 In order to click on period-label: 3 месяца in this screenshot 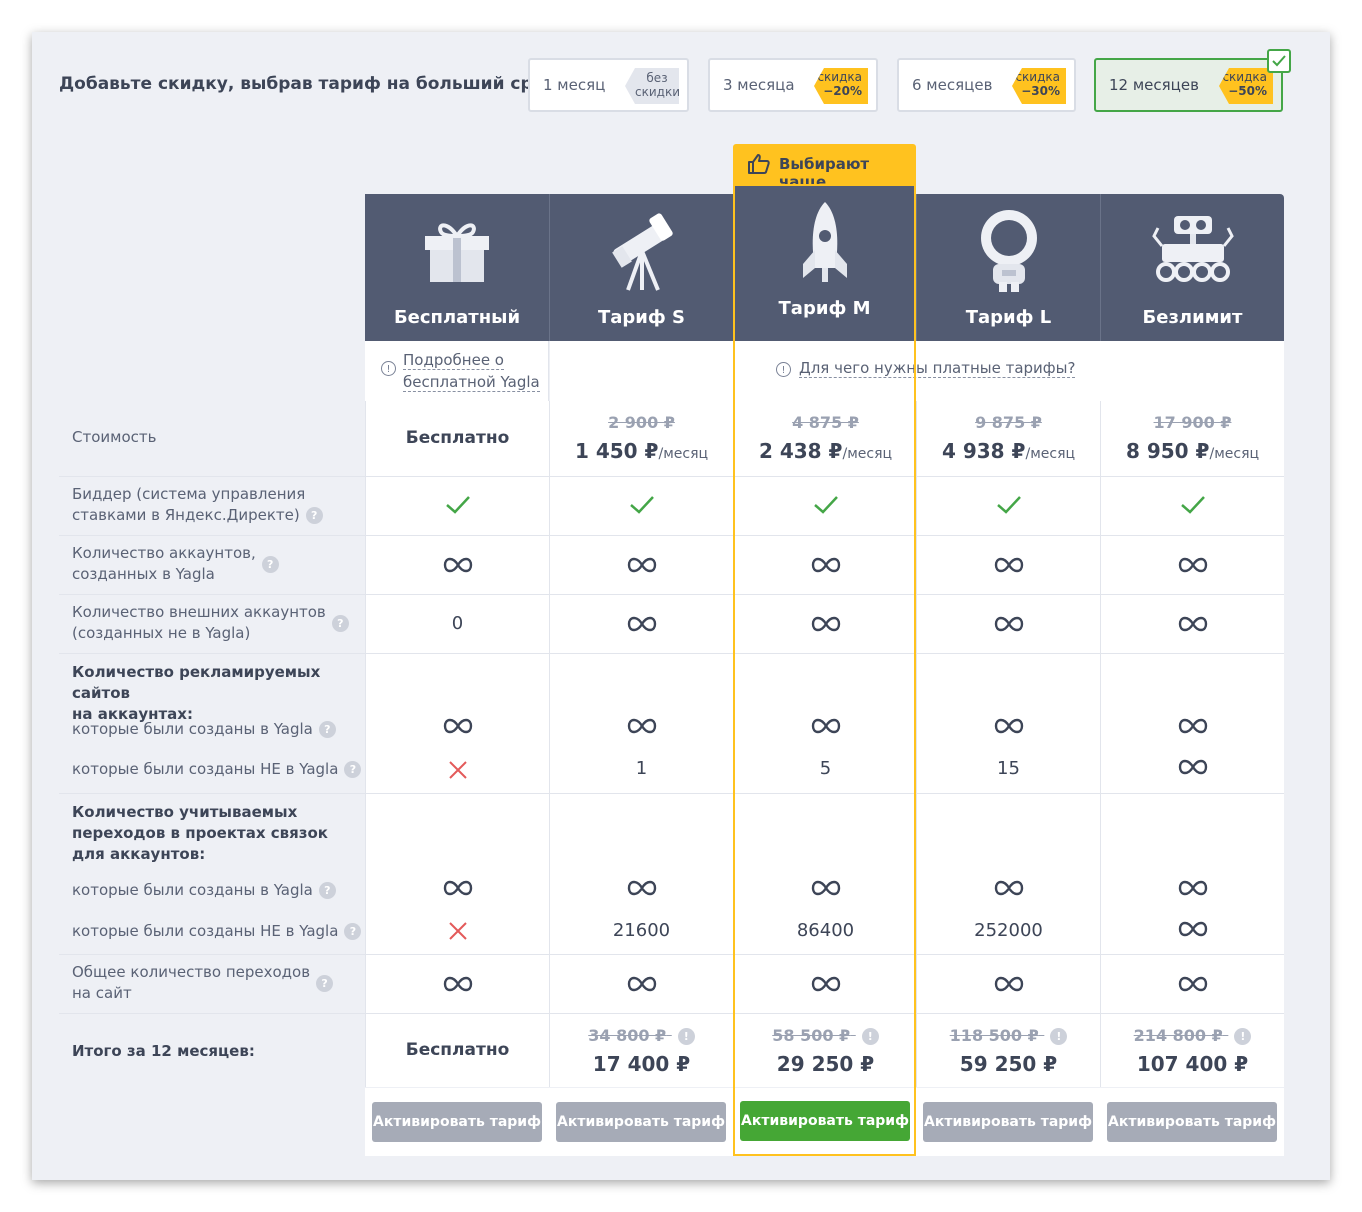, I will do `click(759, 85)`.